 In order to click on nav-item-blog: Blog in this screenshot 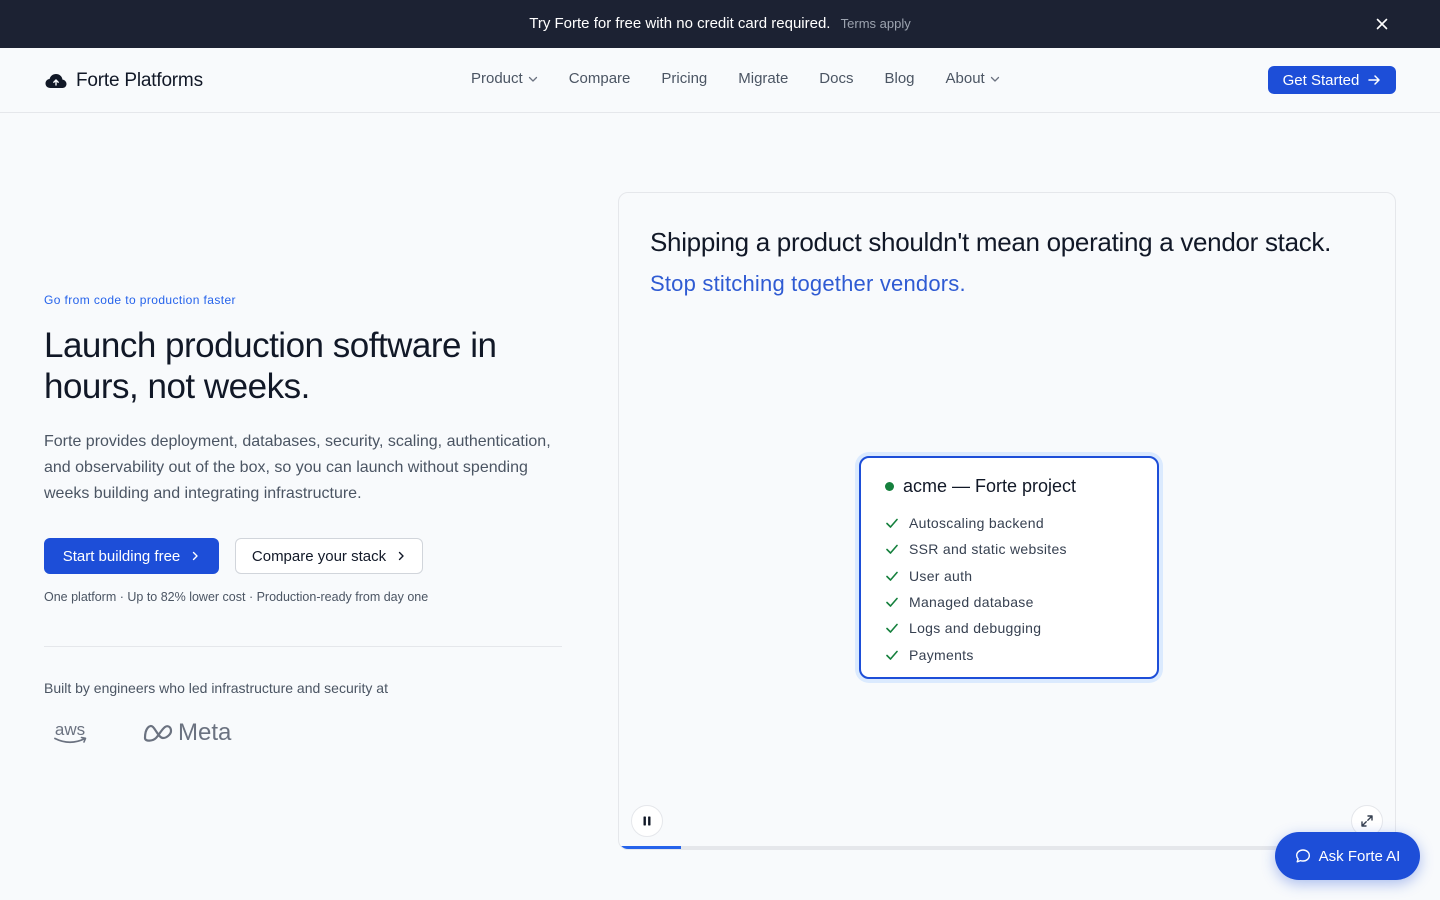, I will do `click(899, 78)`.